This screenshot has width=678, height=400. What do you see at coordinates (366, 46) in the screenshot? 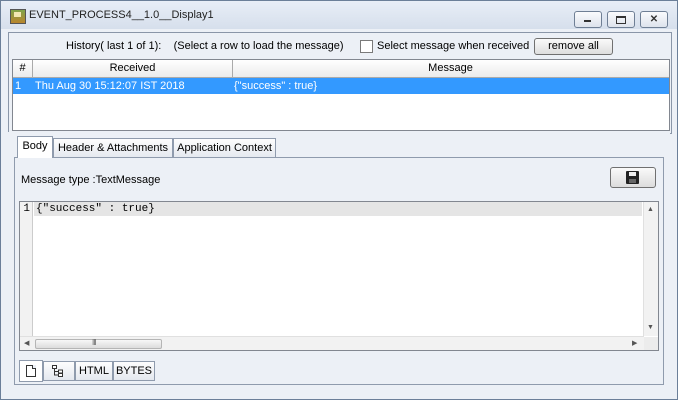
I see `select-when-received-checkbox` at bounding box center [366, 46].